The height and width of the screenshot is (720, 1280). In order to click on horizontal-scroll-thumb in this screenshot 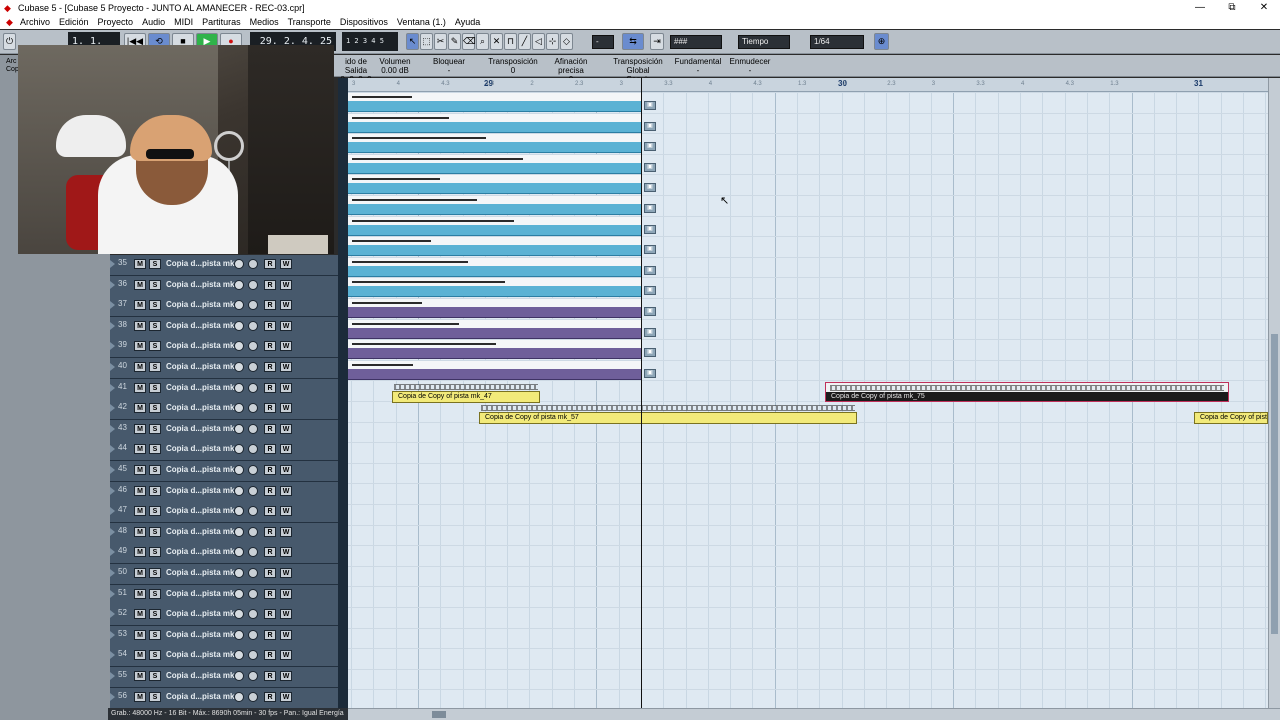, I will do `click(439, 714)`.